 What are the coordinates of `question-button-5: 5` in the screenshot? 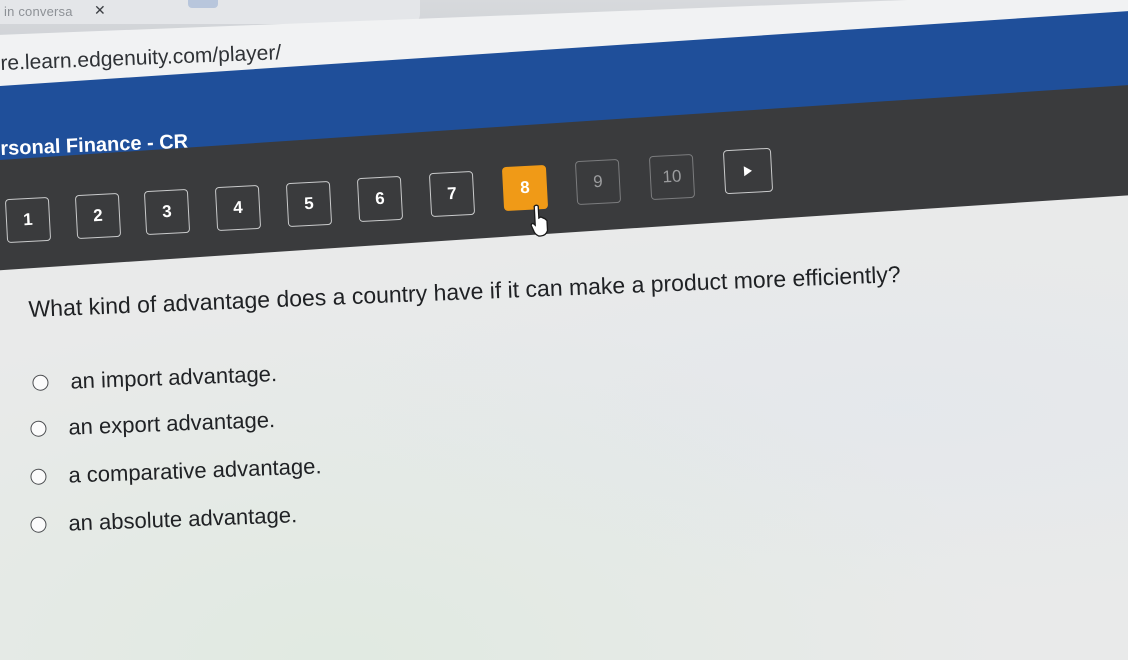 It's located at (309, 204).